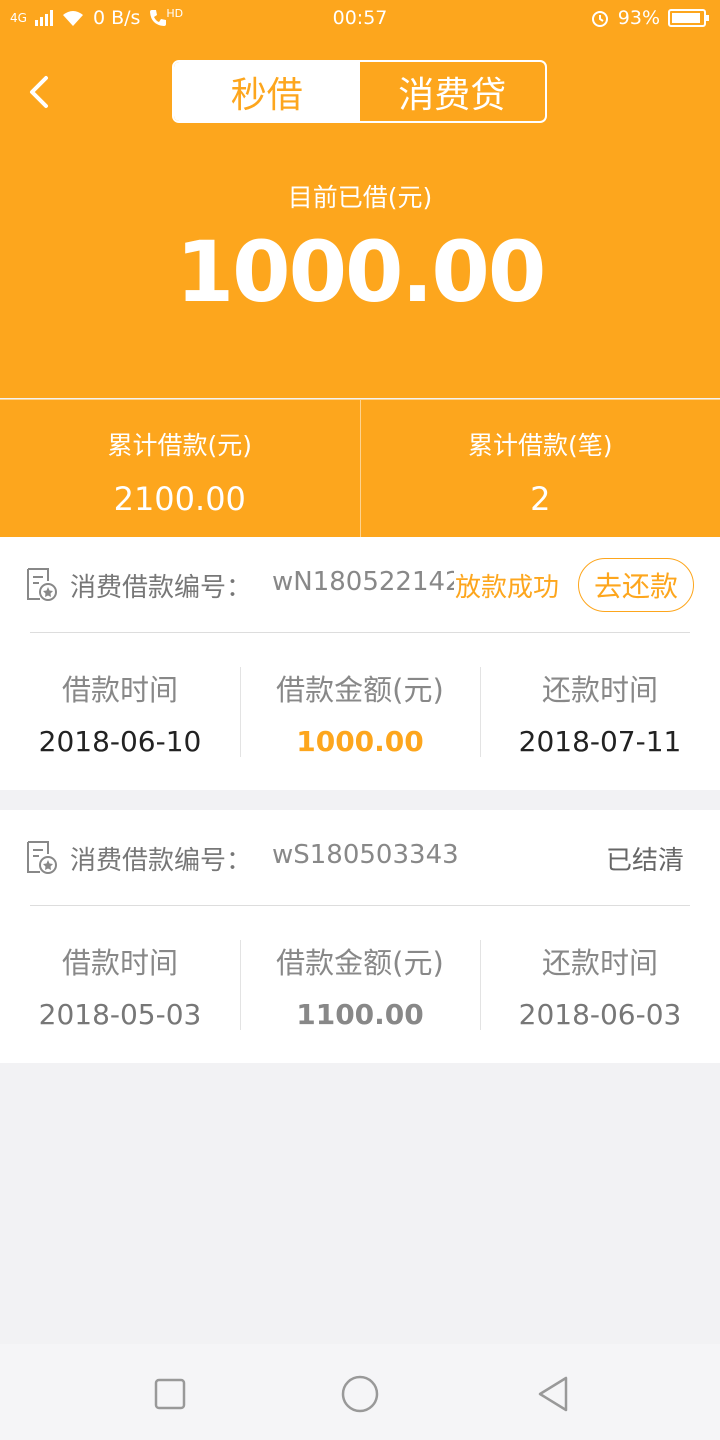 The image size is (720, 1440). I want to click on stat-total-amount: 累计借款(元) 2100.00, so click(180, 468).